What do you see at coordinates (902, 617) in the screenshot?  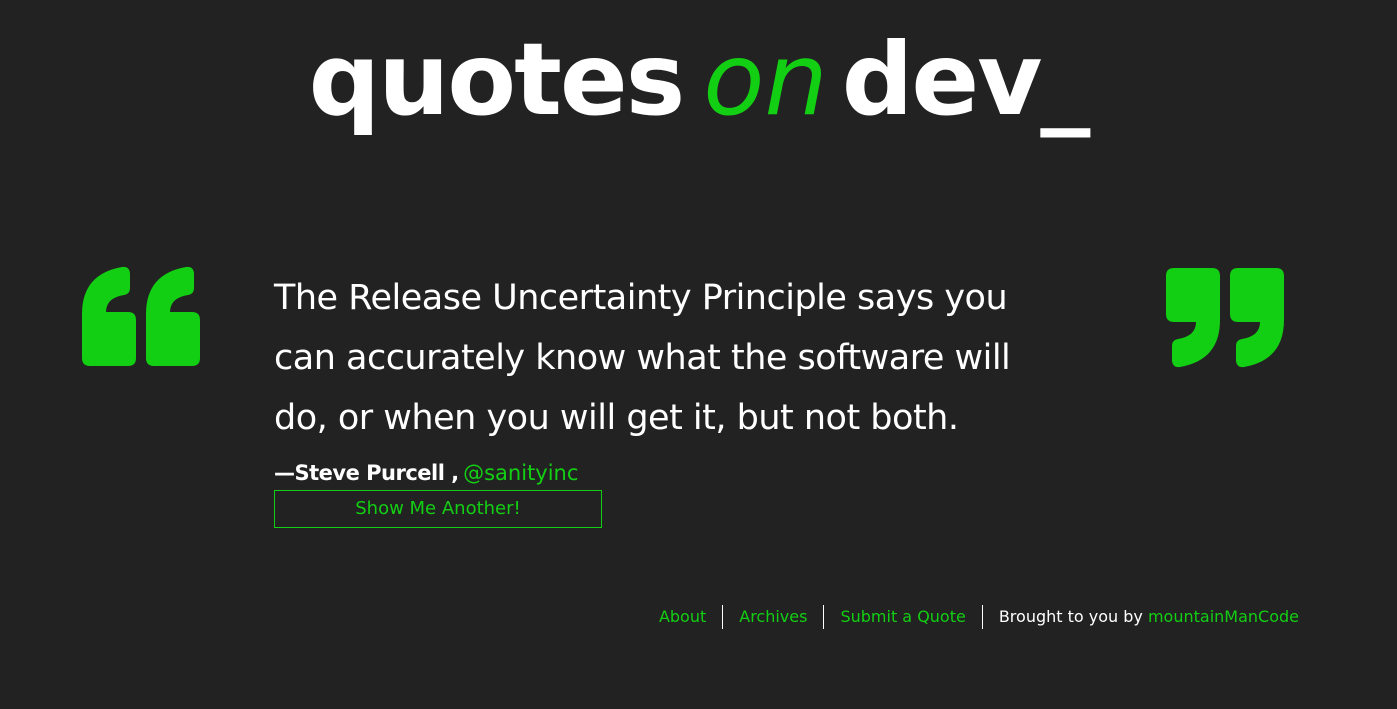 I see `footer-link-submit-quote: Submit a Quote` at bounding box center [902, 617].